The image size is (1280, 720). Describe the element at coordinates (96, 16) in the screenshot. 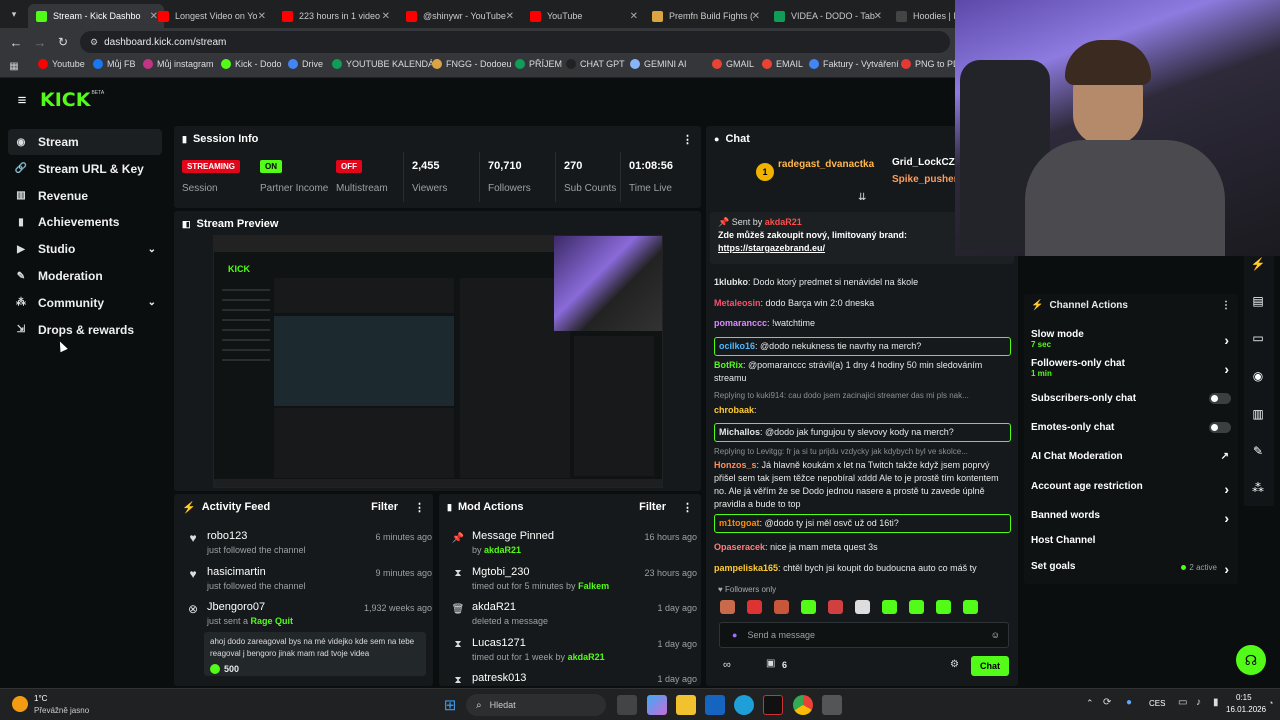

I see `browser-tab: Stream - Kick Dashbo ✕` at that location.